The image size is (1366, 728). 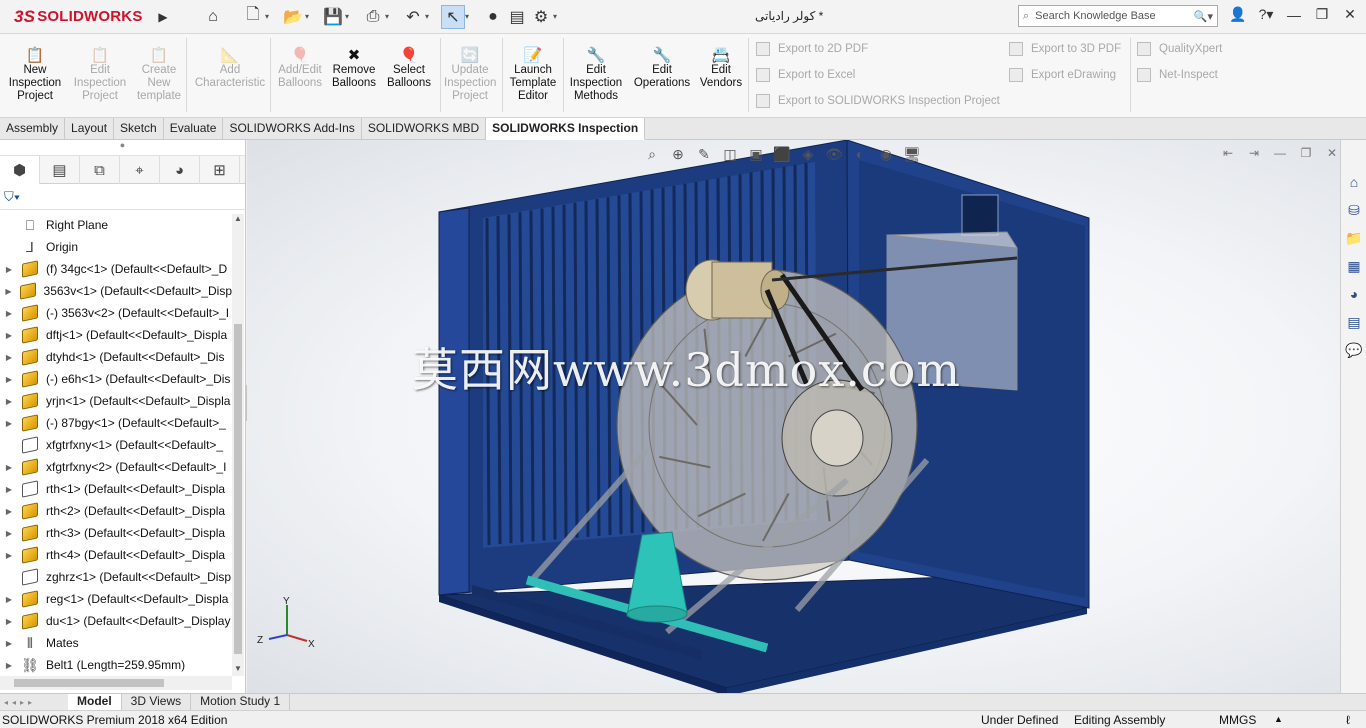 I want to click on tree-horizontal-scrollbar, so click(x=116, y=683).